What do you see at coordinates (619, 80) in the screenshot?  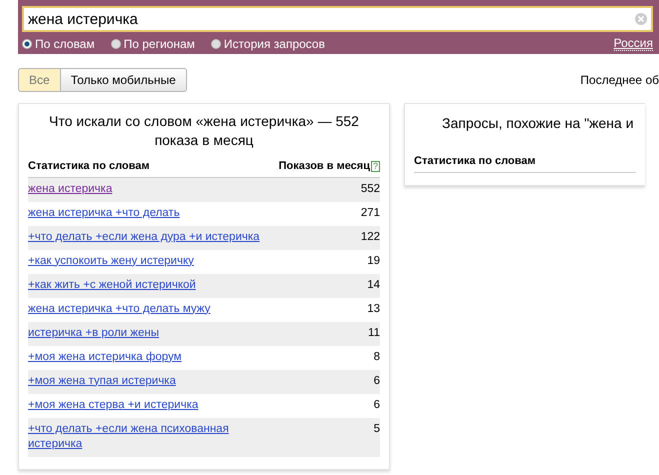 I see `last-update-text: Последнее об` at bounding box center [619, 80].